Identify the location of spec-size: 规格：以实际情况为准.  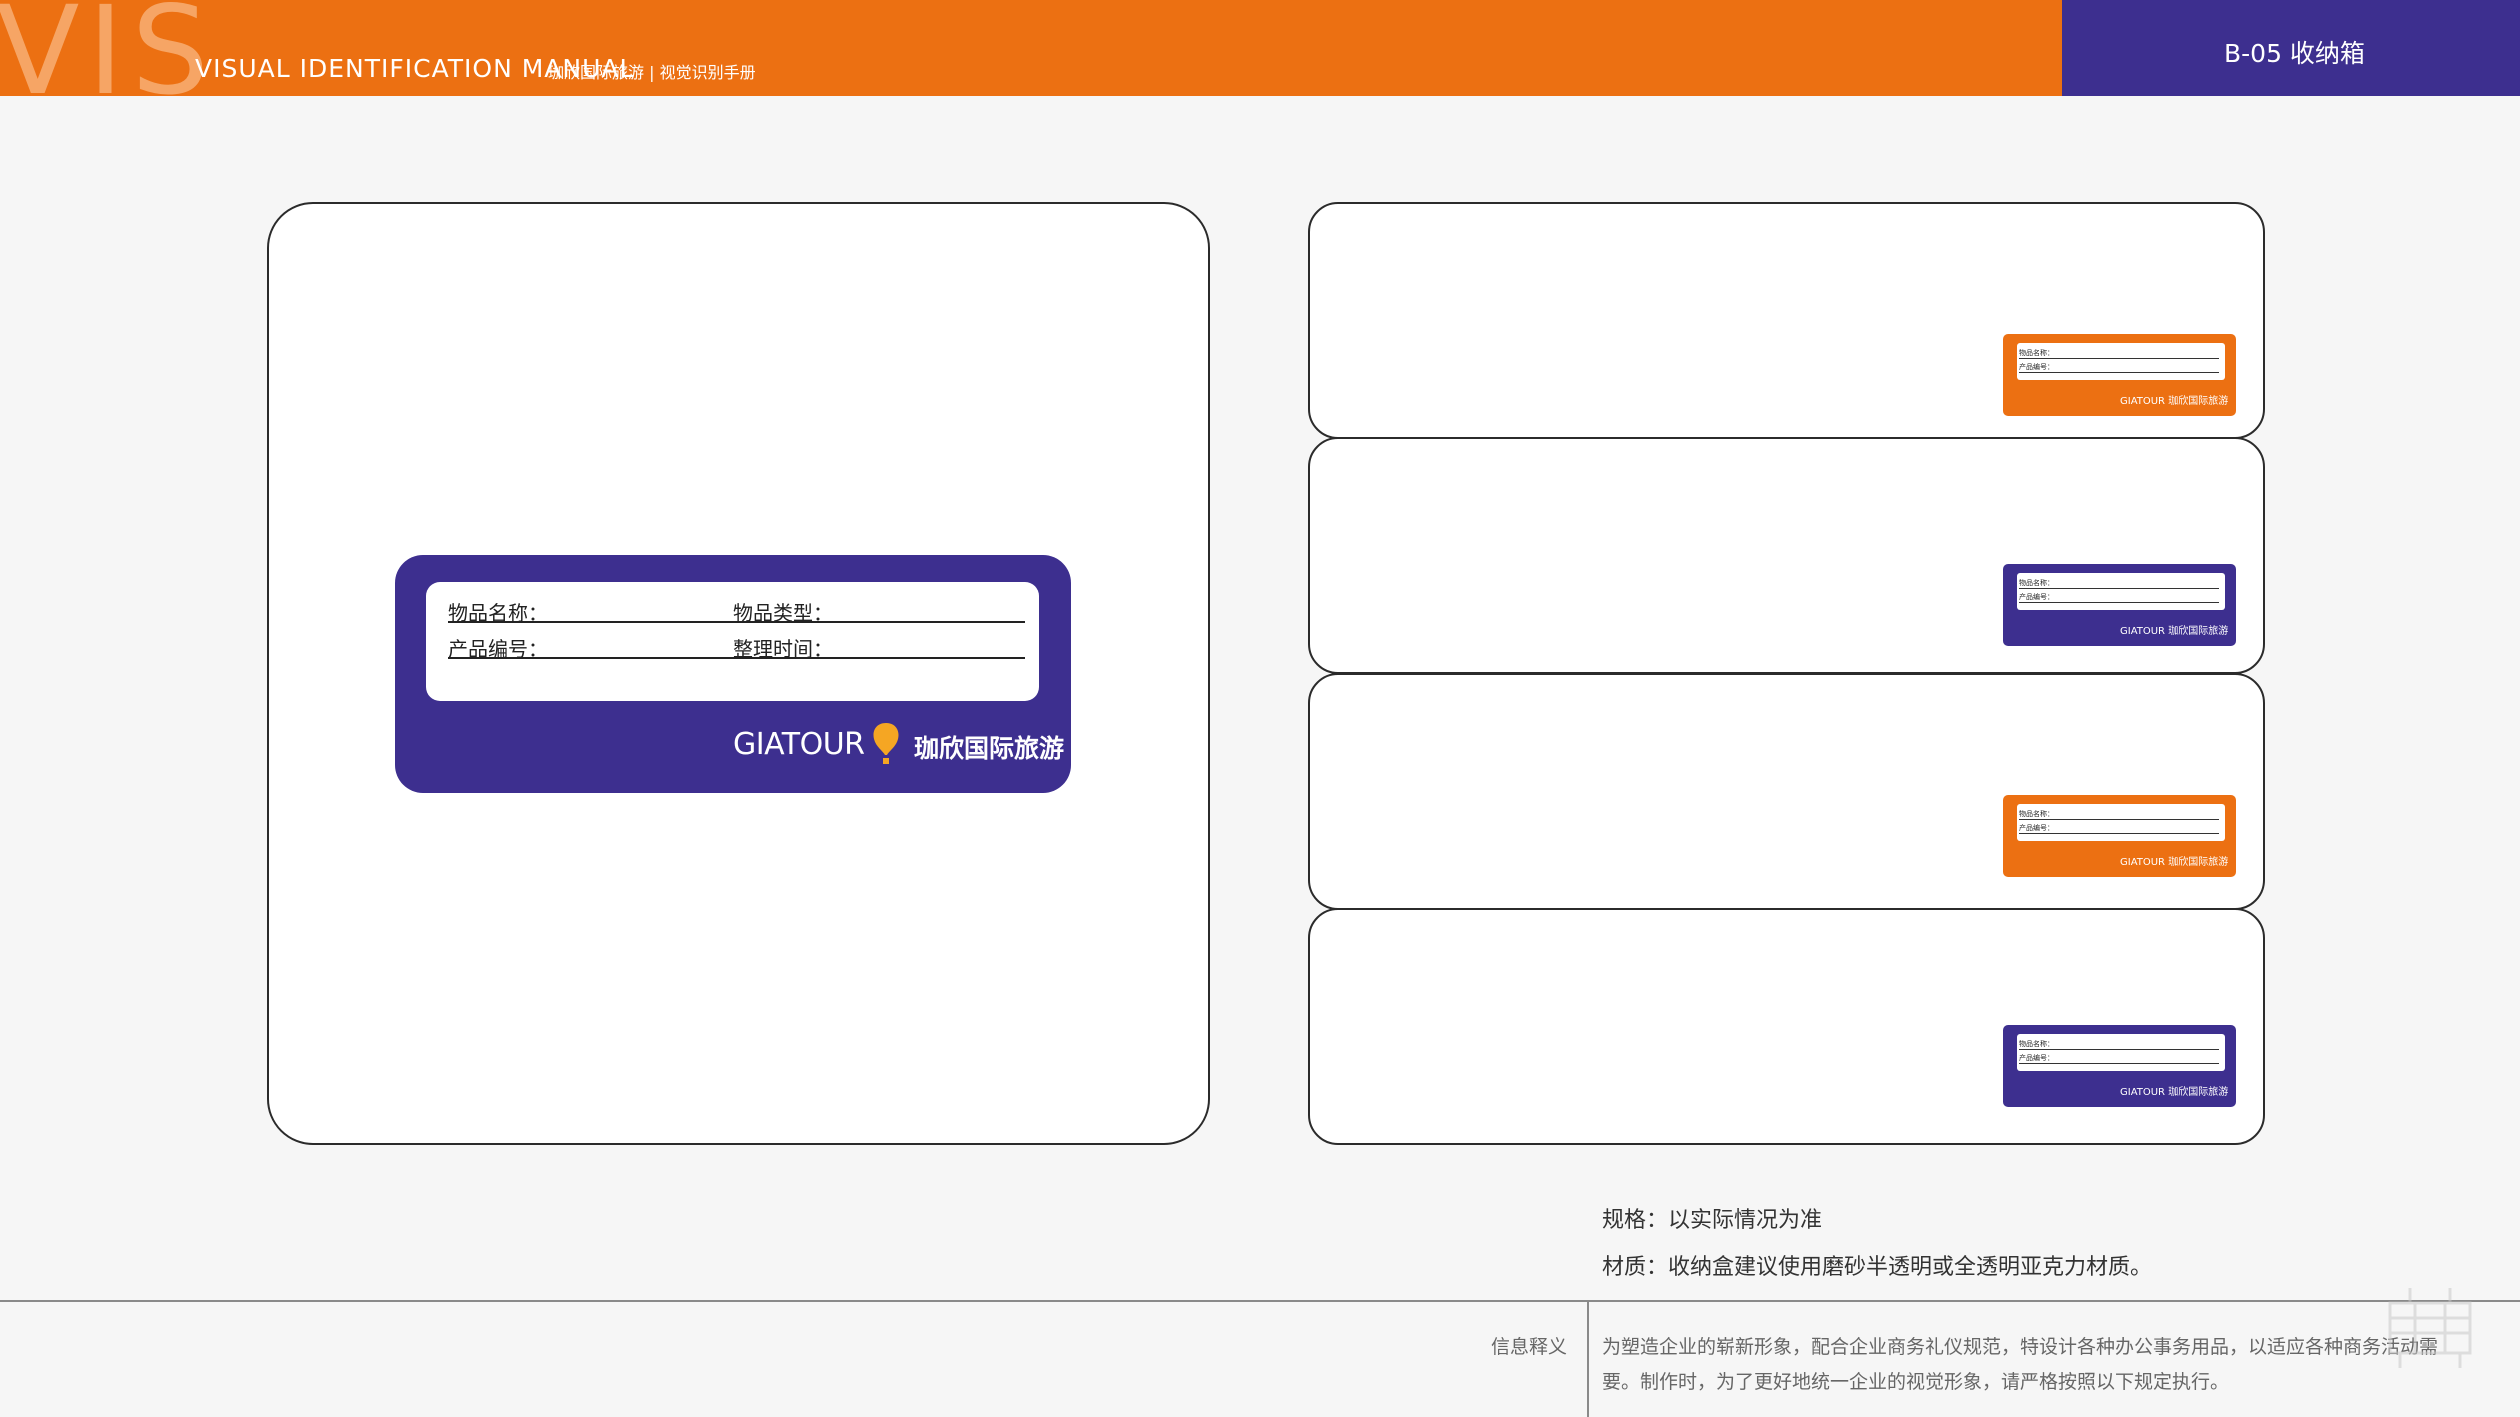
(1712, 1220).